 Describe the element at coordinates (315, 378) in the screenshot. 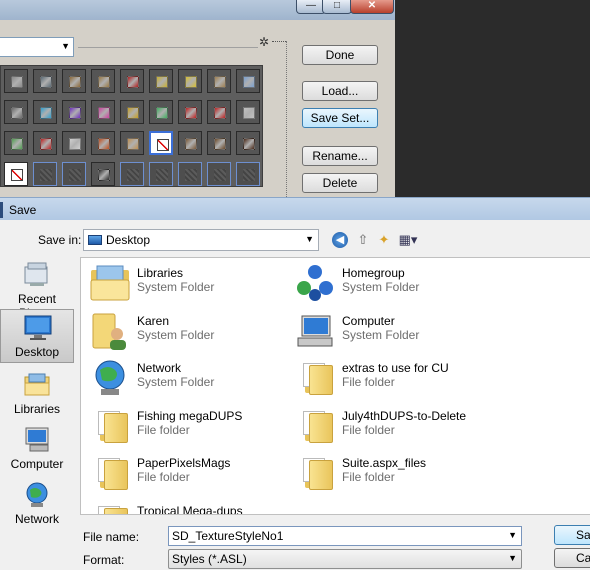

I see `folder-icon` at that location.